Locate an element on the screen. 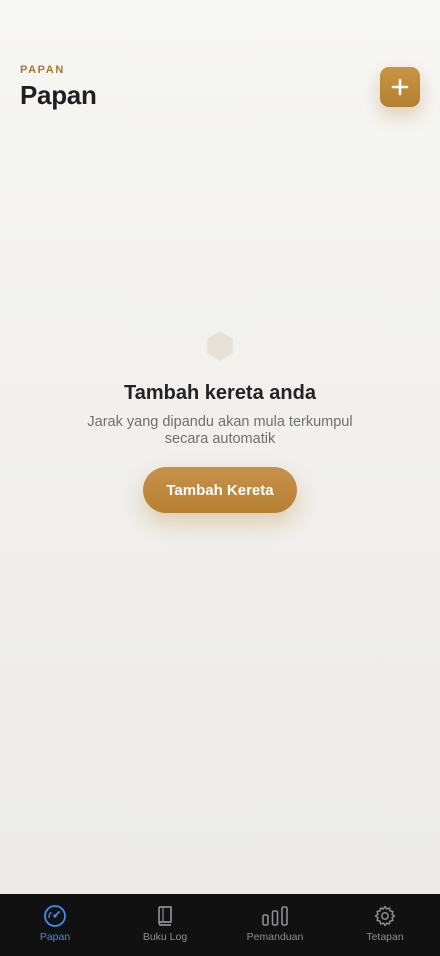 The width and height of the screenshot is (440, 956). empty-state-title: Tambah kereta anda is located at coordinates (220, 393).